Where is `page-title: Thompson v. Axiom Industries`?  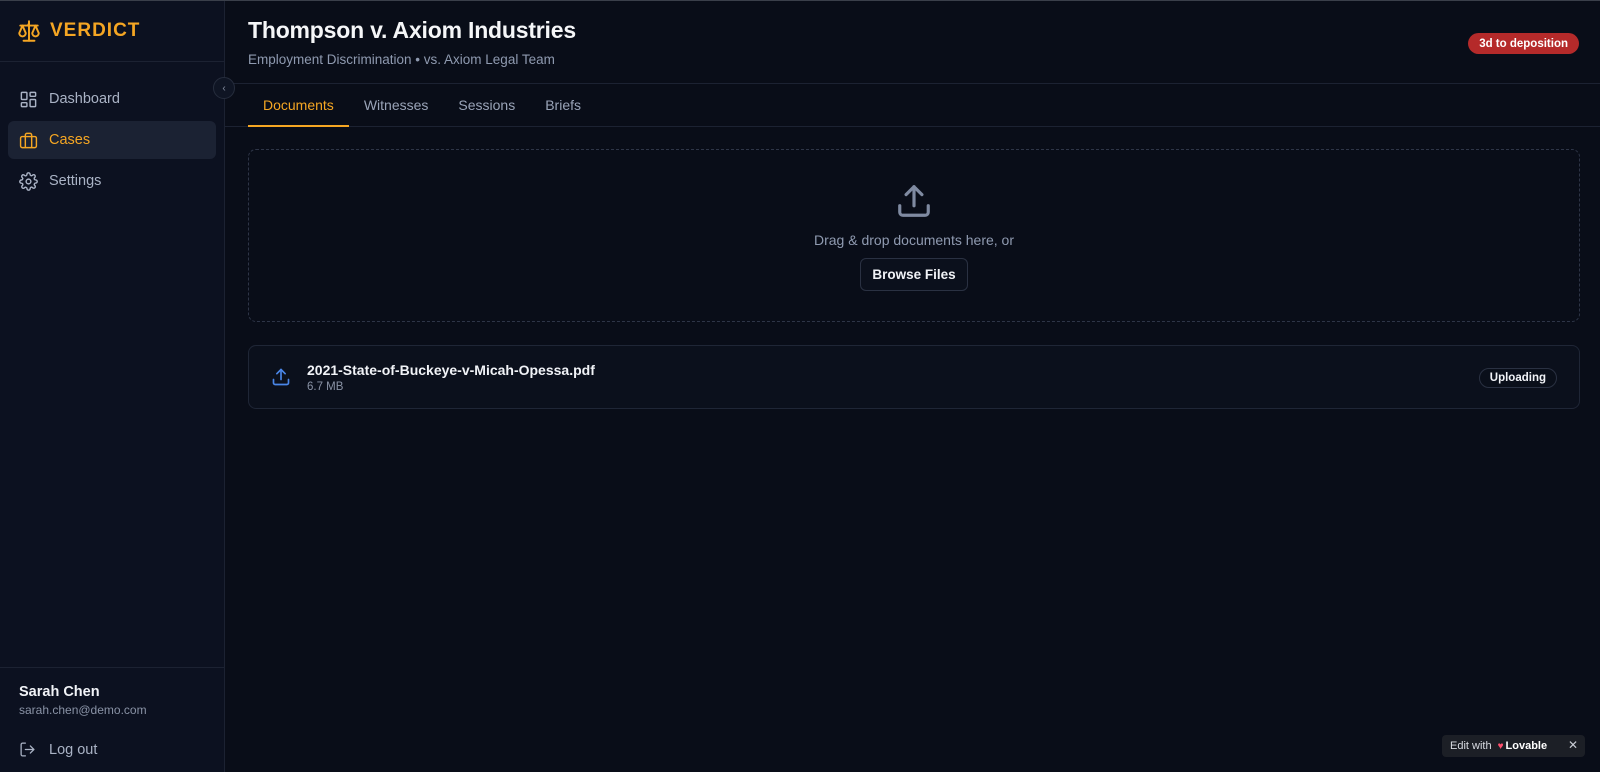
page-title: Thompson v. Axiom Industries is located at coordinates (412, 30).